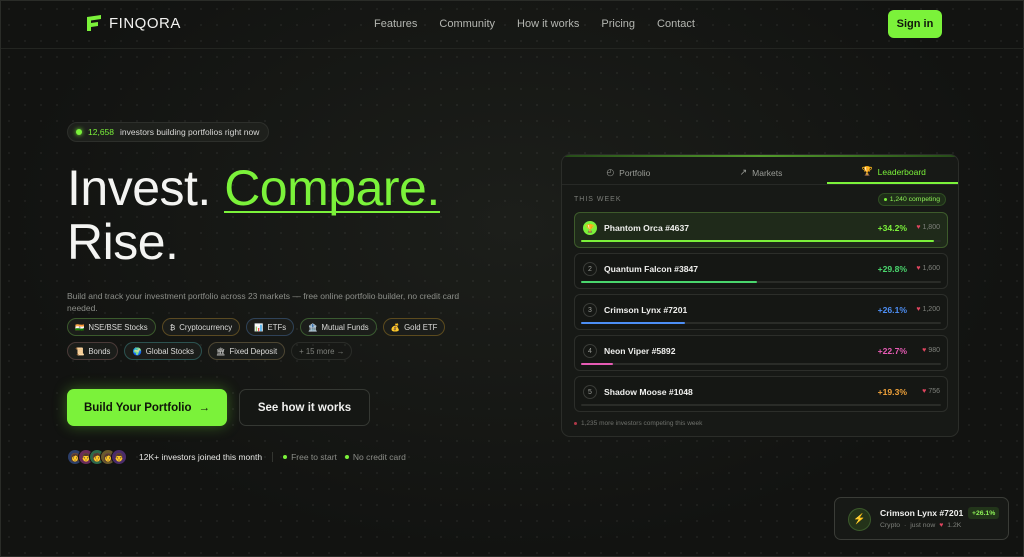  What do you see at coordinates (892, 310) in the screenshot?
I see `return-percent: +26.1%` at bounding box center [892, 310].